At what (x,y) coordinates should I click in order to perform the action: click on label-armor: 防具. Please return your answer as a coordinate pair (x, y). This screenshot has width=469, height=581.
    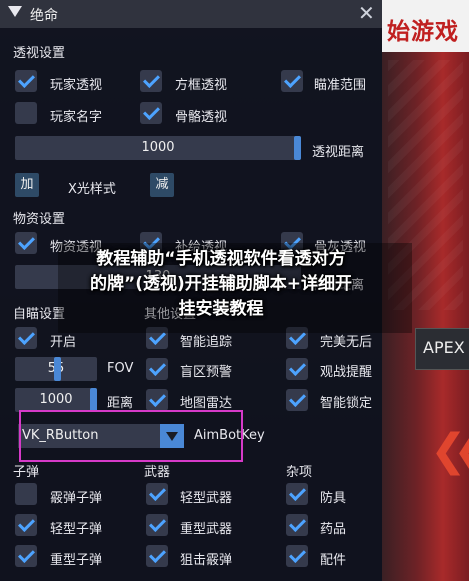
    Looking at the image, I should click on (333, 498).